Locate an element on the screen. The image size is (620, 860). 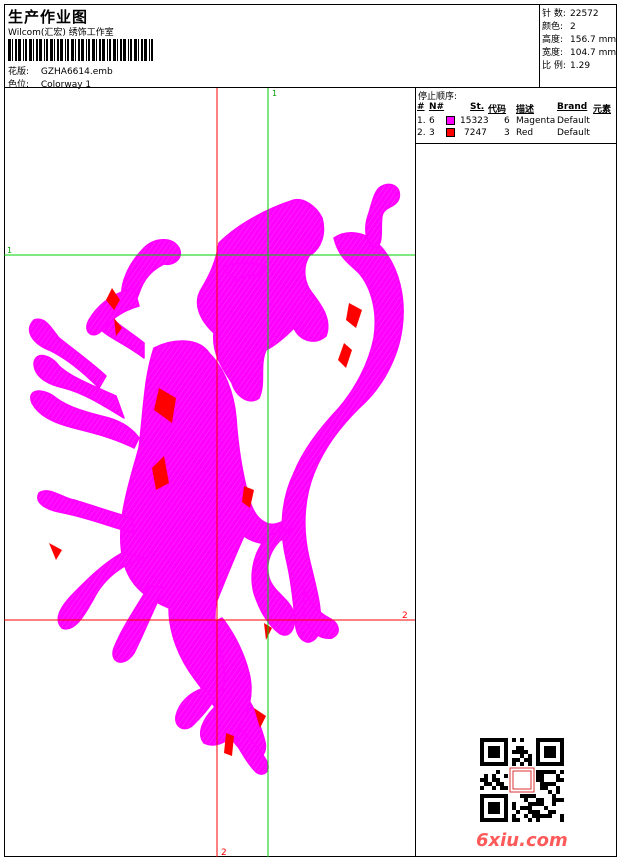
design-width: 宽度: 104.7 mm is located at coordinates (579, 51).